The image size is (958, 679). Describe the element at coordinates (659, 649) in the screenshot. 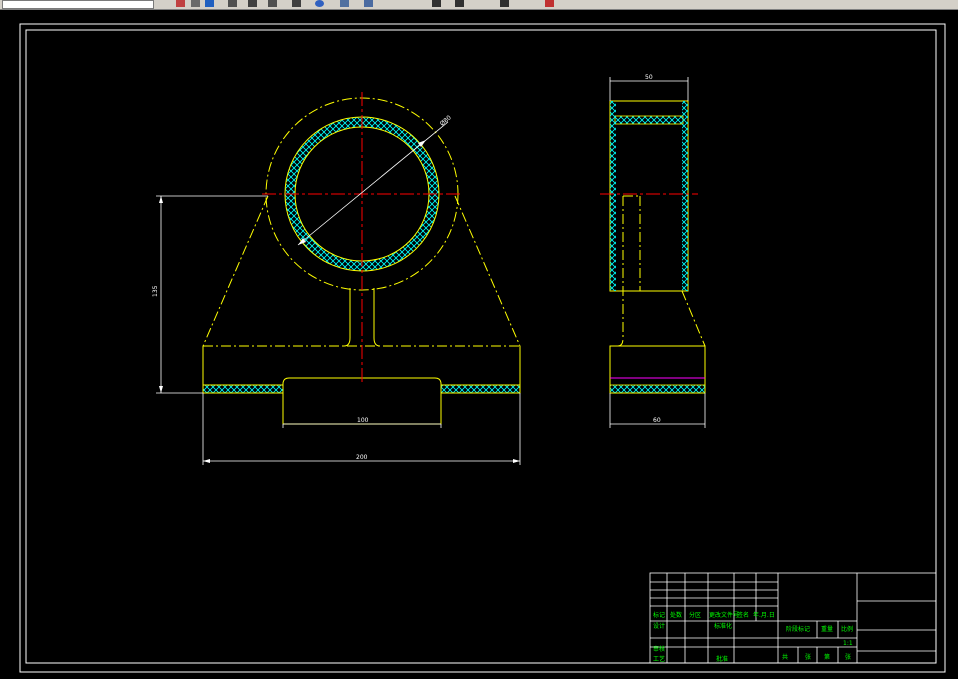

I see `tb-checker: 审核` at that location.